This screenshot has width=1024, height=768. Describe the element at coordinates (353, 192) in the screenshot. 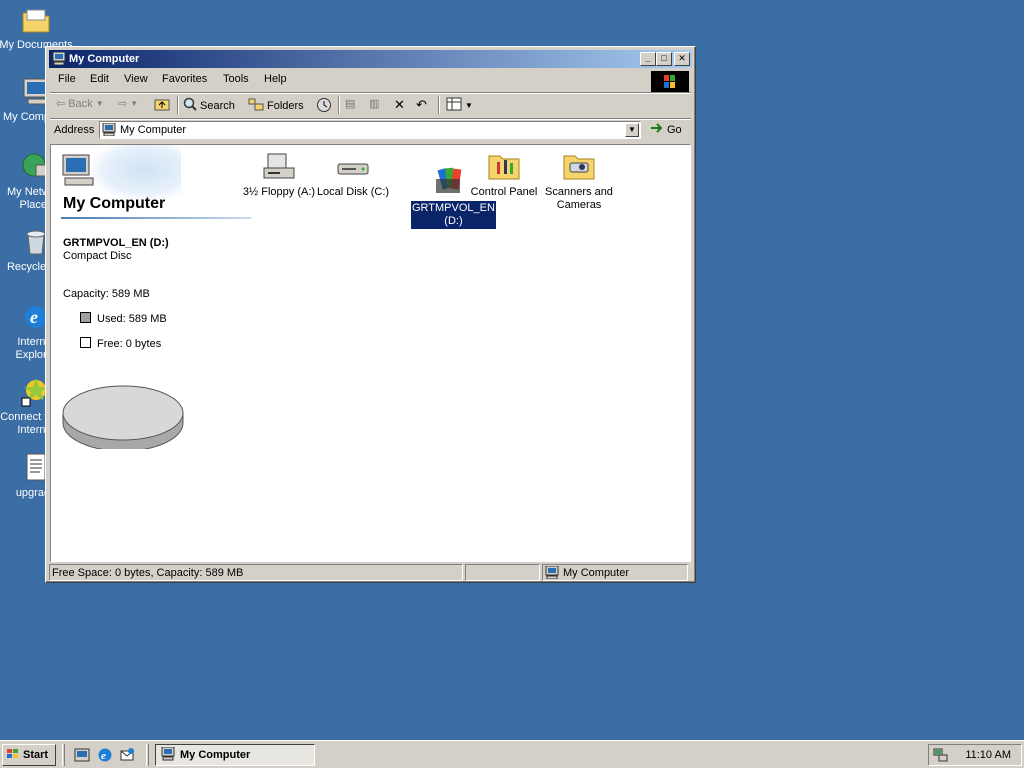

I see `item-label: Local Disk (C:)` at that location.